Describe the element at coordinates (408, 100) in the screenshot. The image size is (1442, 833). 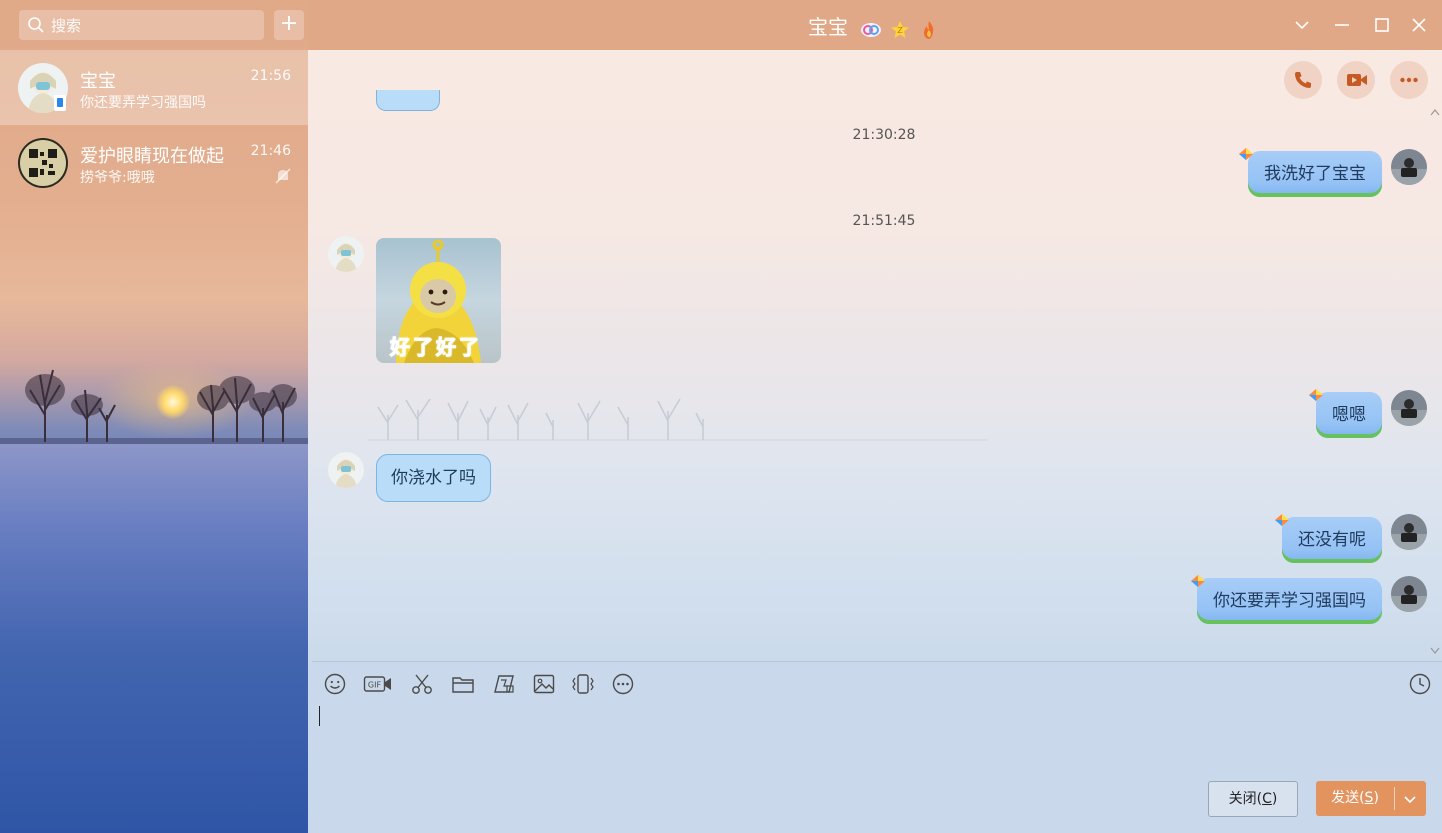
I see `partial-message-bubble` at that location.